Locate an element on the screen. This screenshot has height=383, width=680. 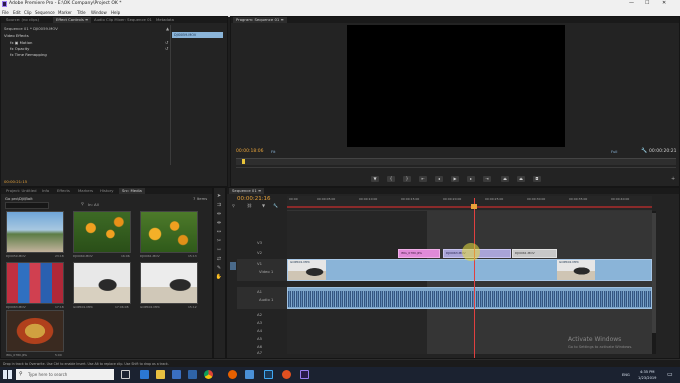
edge-browser-icon is located at coordinates (144, 374).